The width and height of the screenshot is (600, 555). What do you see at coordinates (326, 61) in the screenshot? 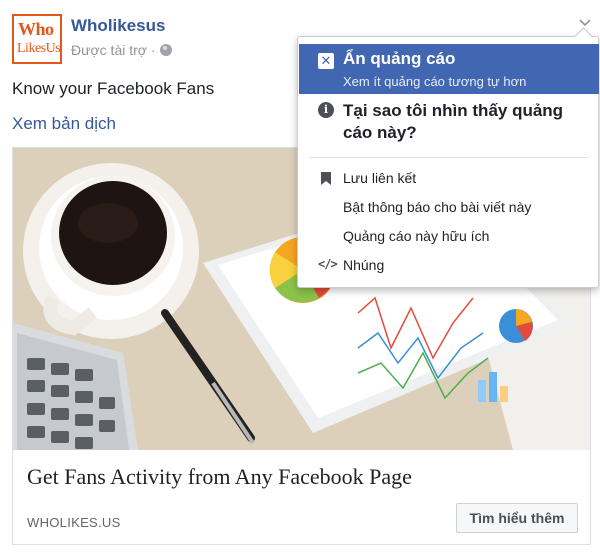
I see `close-icon: ✕` at bounding box center [326, 61].